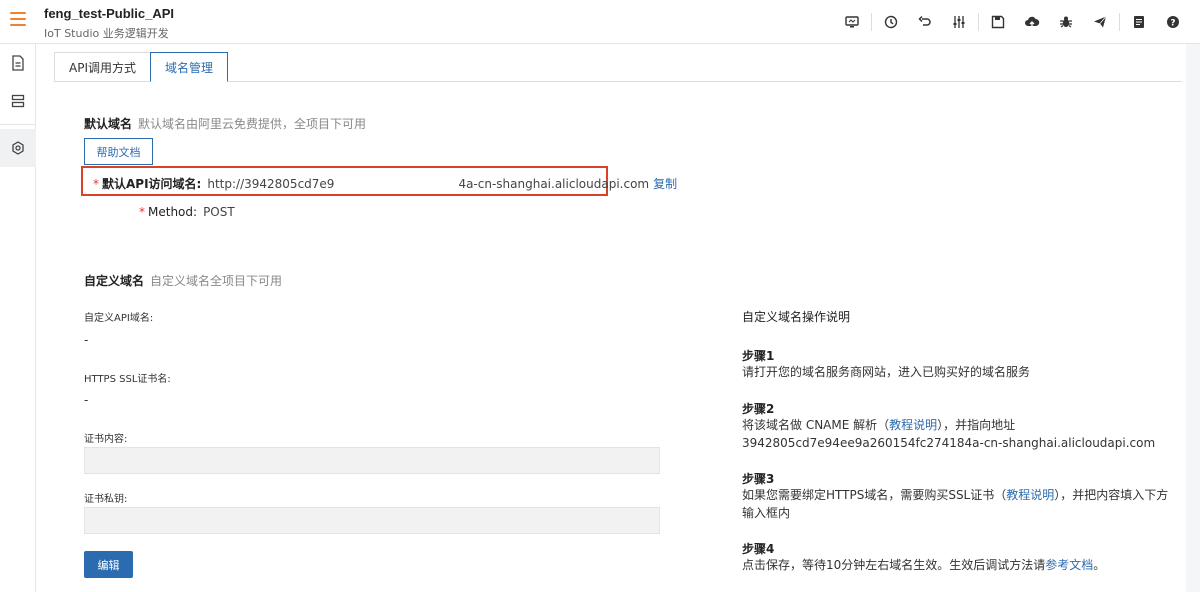 The width and height of the screenshot is (1200, 592). Describe the element at coordinates (1100, 22) in the screenshot. I see `publish-icon` at that location.